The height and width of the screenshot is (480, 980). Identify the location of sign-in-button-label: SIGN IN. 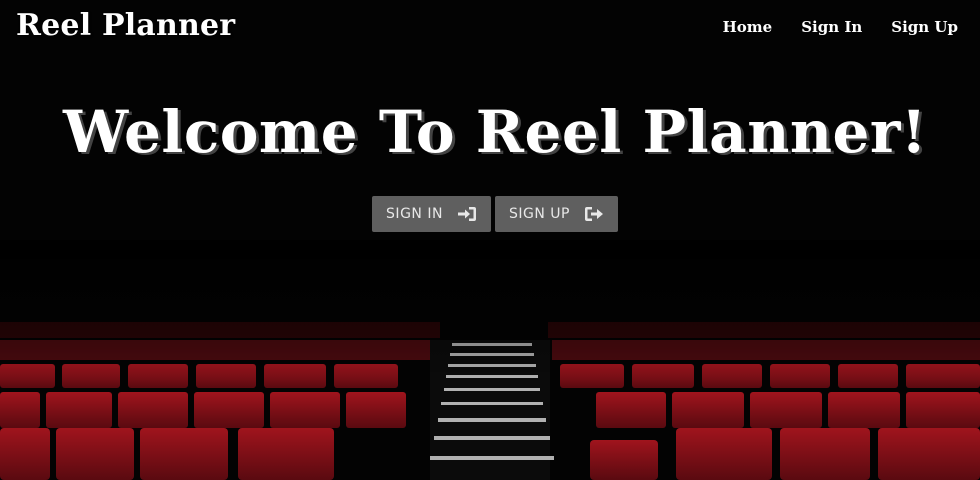
(414, 214).